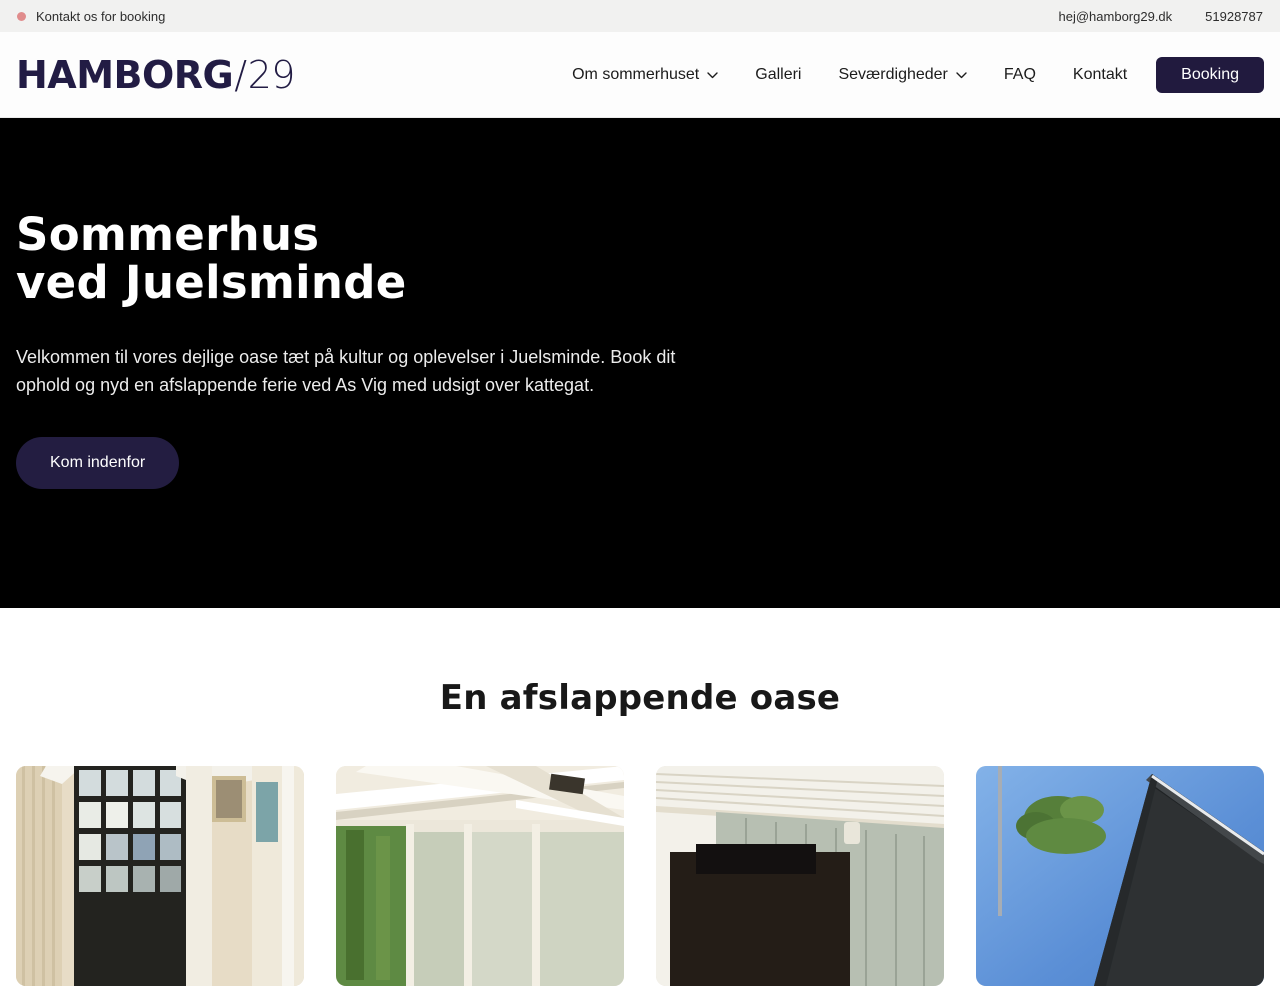 This screenshot has width=1280, height=986. I want to click on gallery-image-interior-grid-window, so click(160, 876).